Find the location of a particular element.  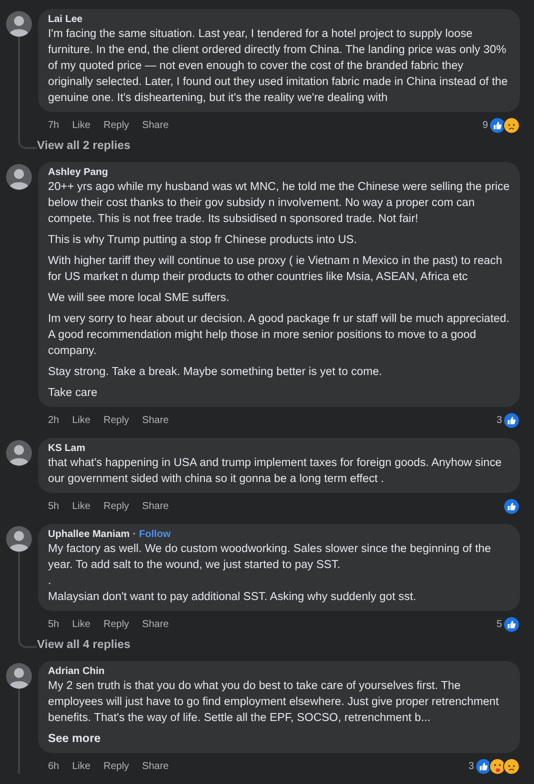

comment-text: We will see more local SME suffers. is located at coordinates (139, 298).